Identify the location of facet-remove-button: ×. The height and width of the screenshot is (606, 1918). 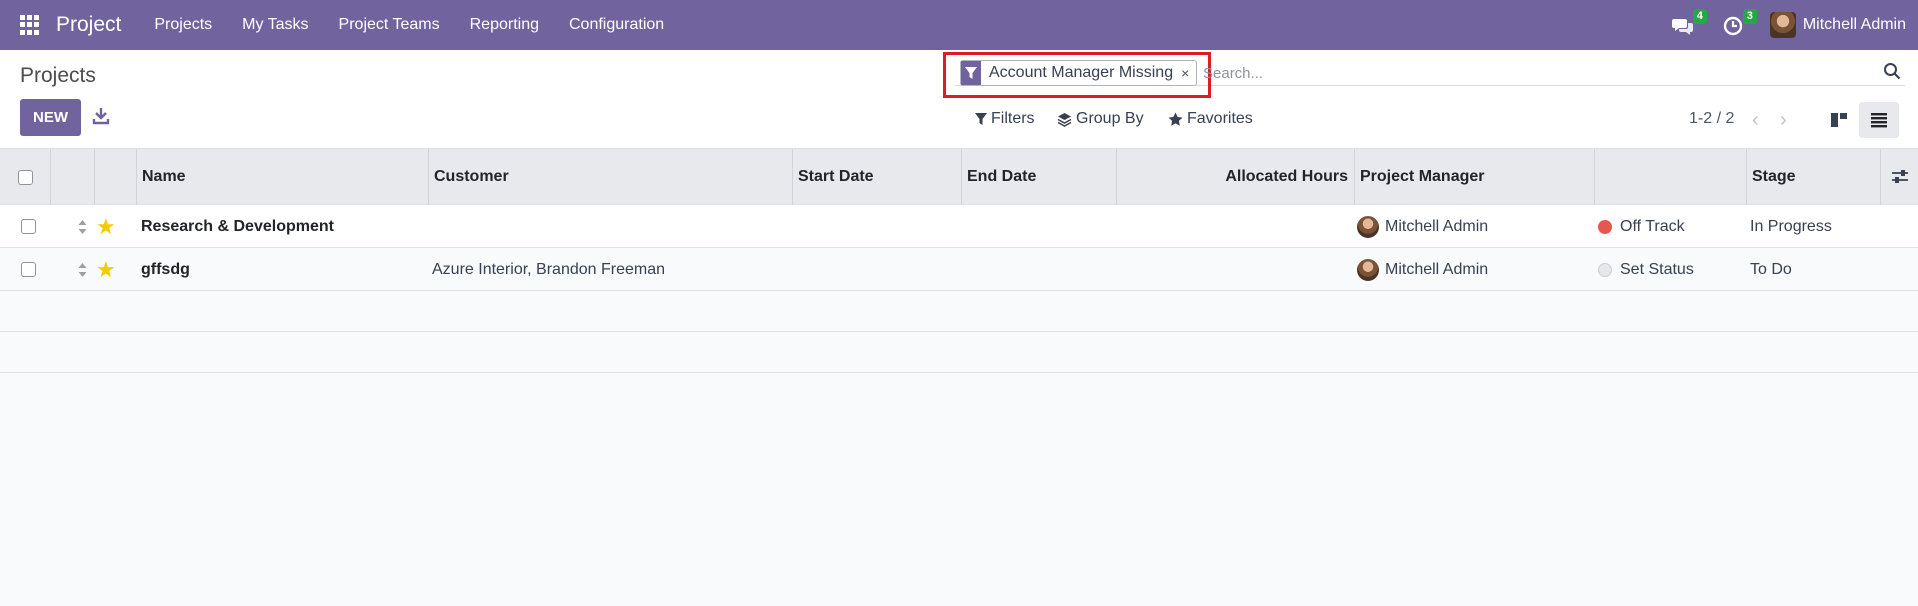
(1188, 73).